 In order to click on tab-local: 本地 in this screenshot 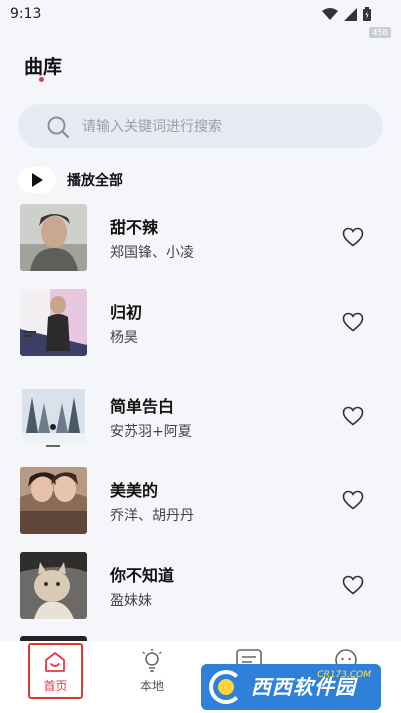, I will do `click(152, 672)`.